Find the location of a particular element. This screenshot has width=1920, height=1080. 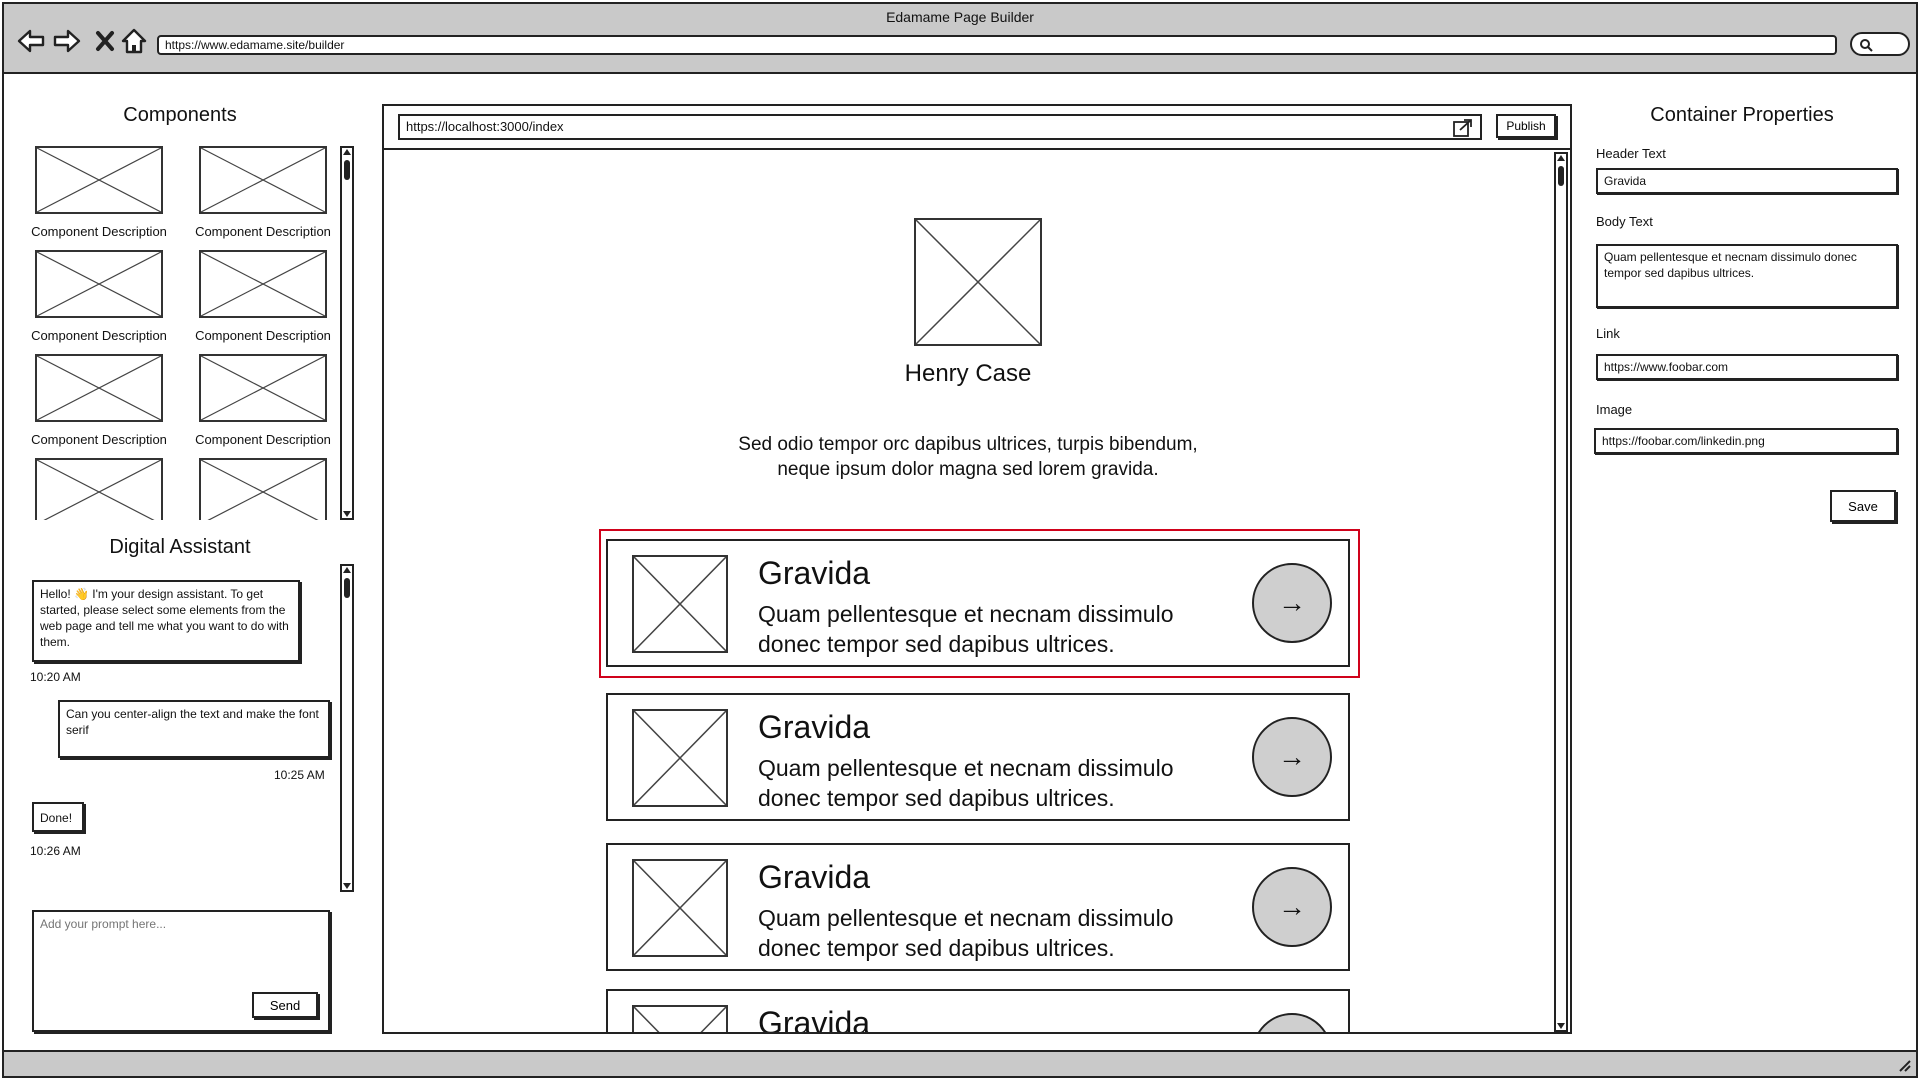

header-text-label: Header Text is located at coordinates (1631, 153).